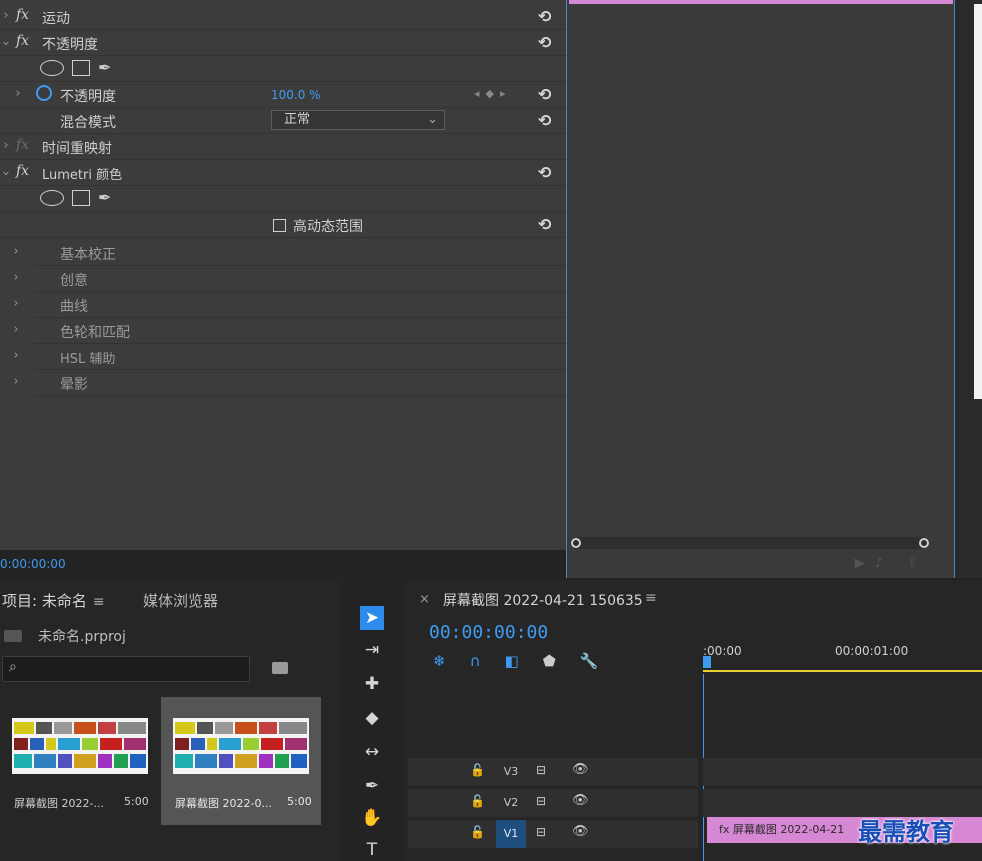 The image size is (982, 861). I want to click on effect-row-lumetri: ⌄ fx Lumetri 颜色 ⟲, so click(283, 173).